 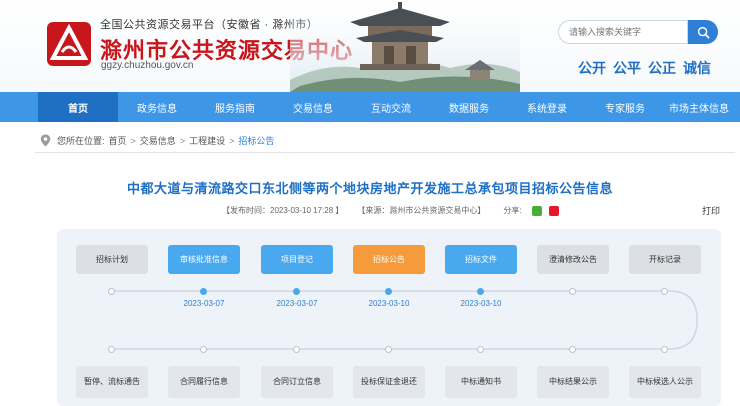 I want to click on step-bid-plan: 招标计划, so click(x=112, y=259).